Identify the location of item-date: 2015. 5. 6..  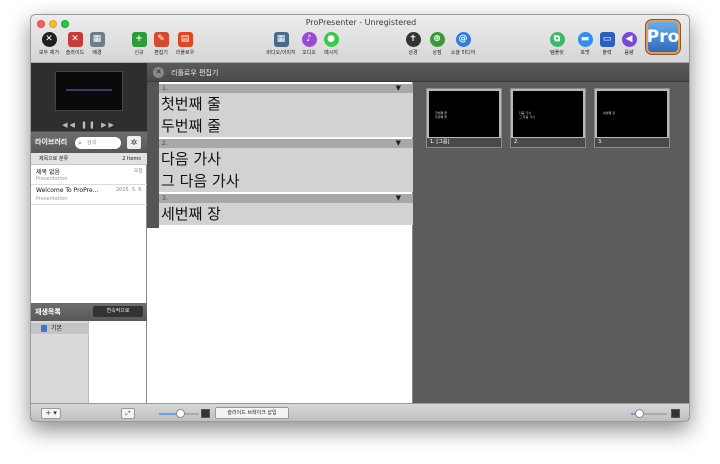
(129, 190).